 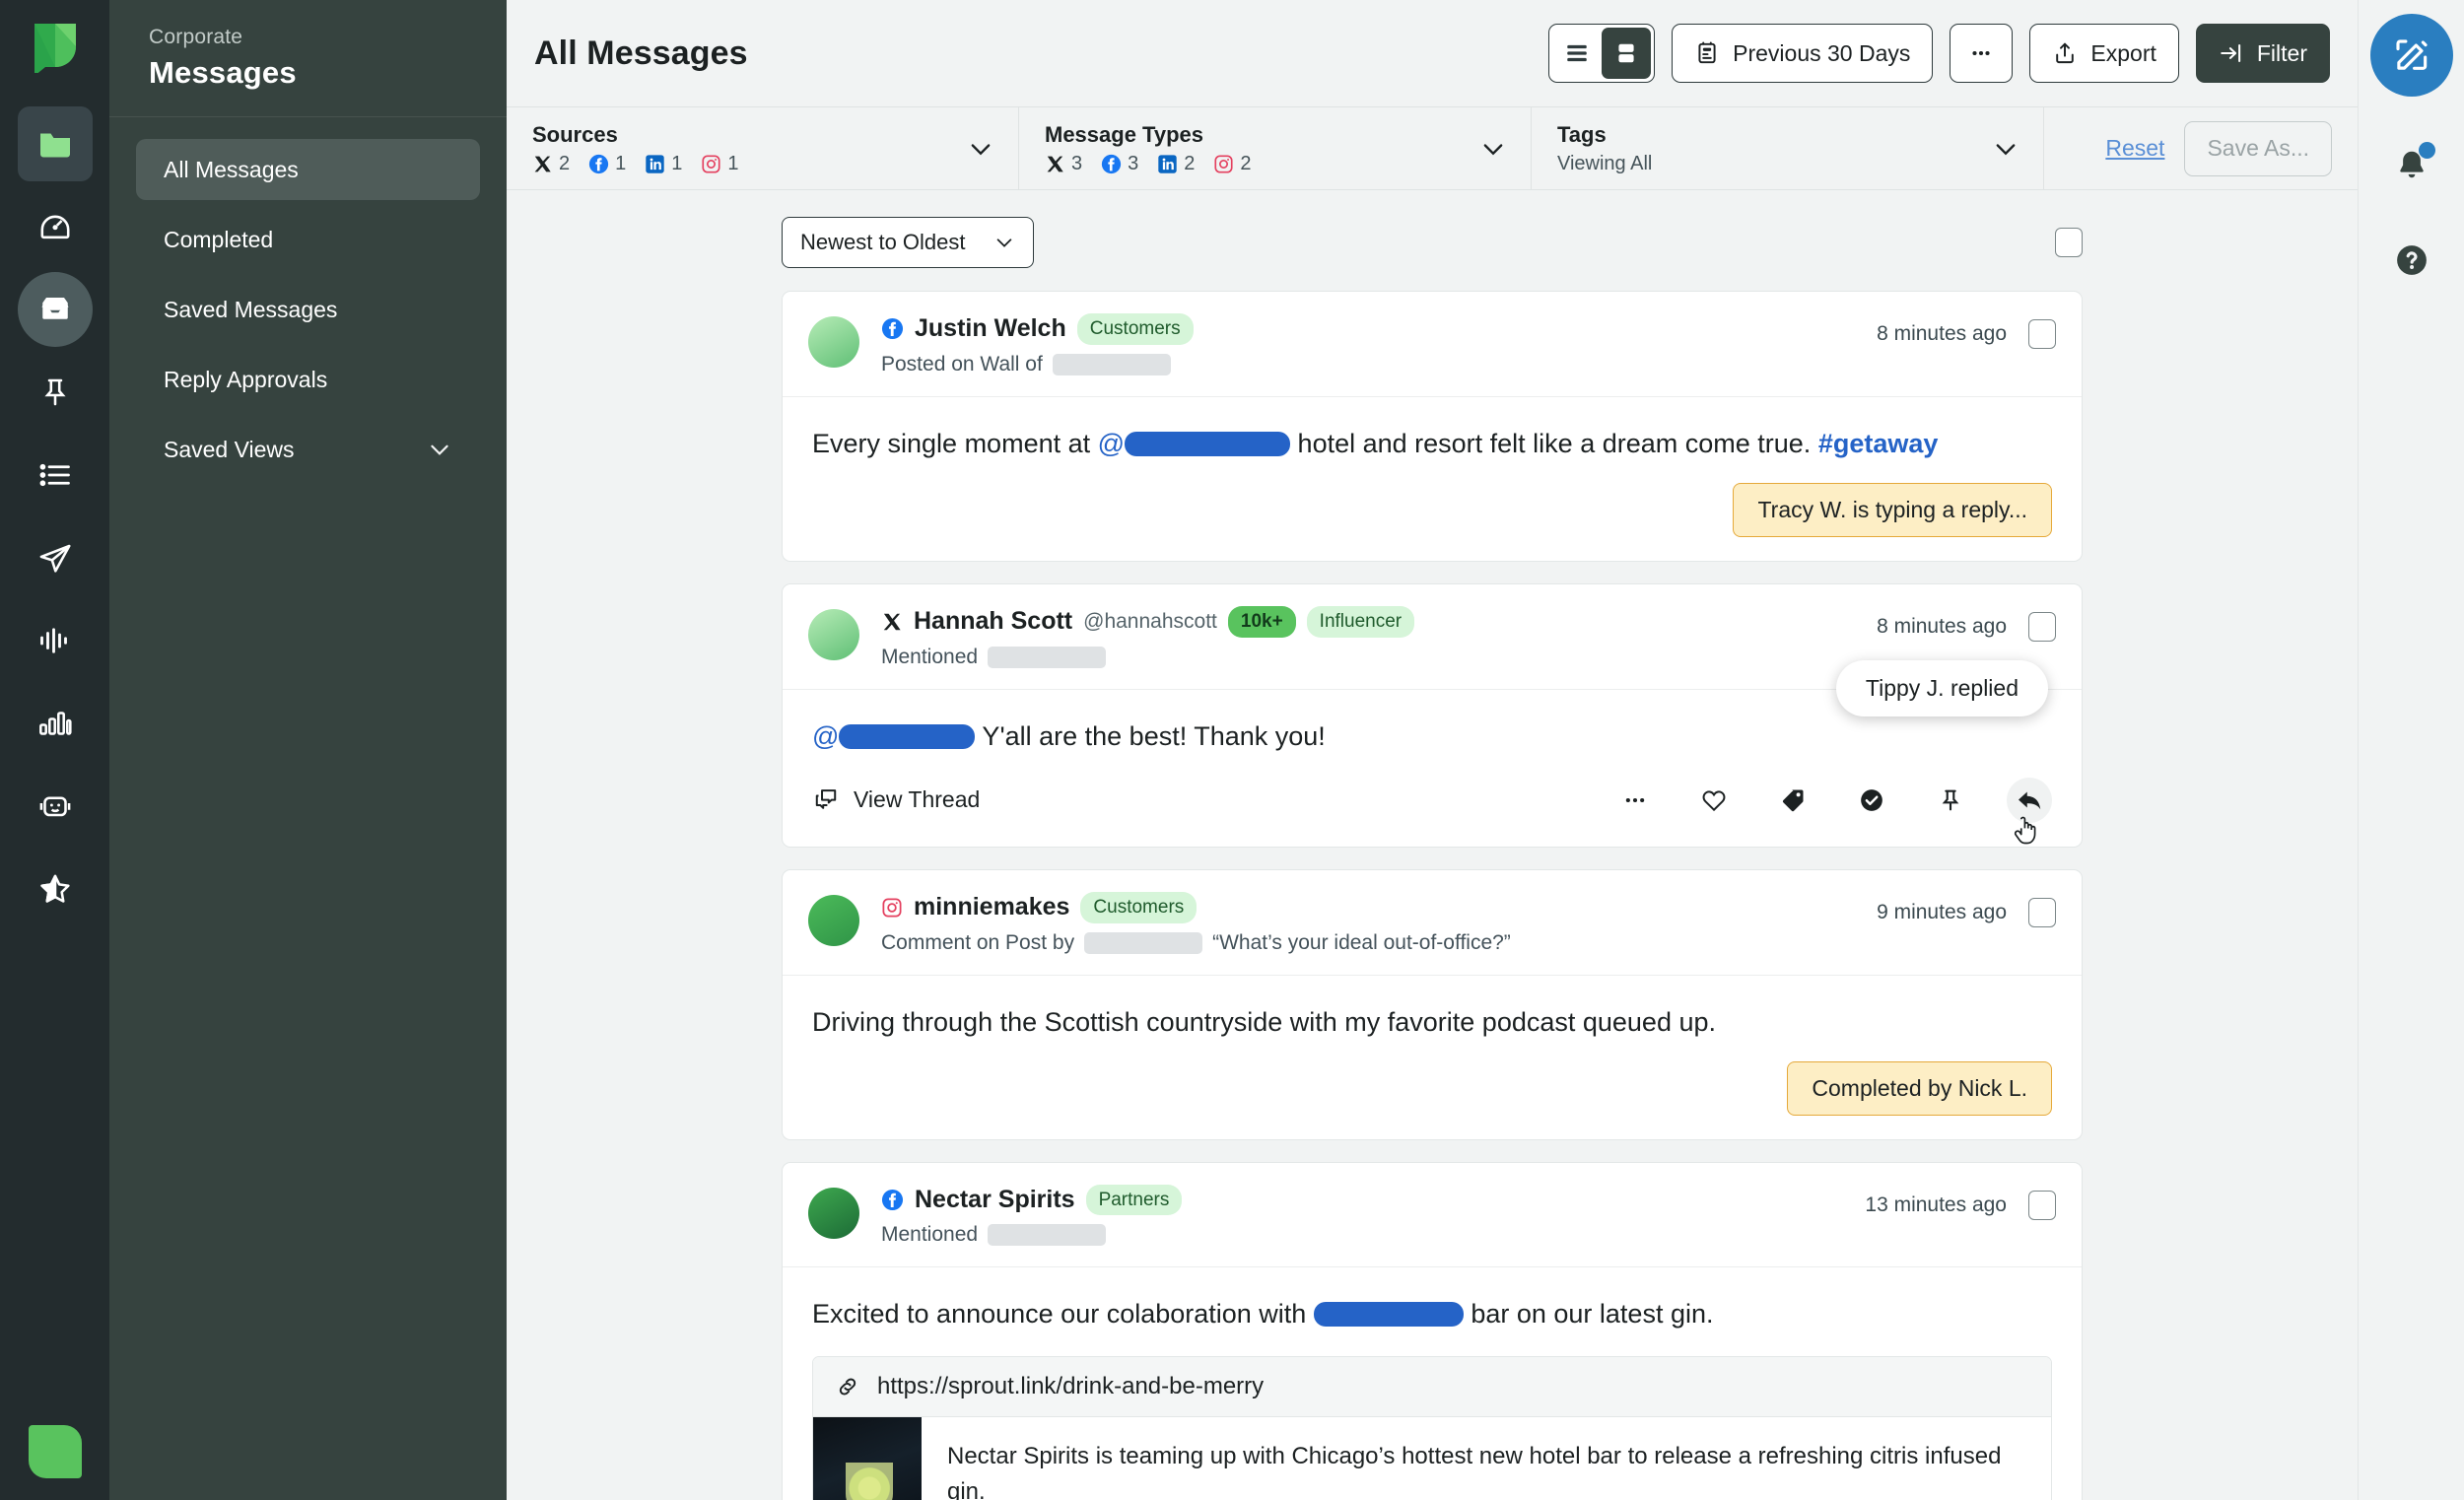 I want to click on sprout-logo-icon, so click(x=55, y=45).